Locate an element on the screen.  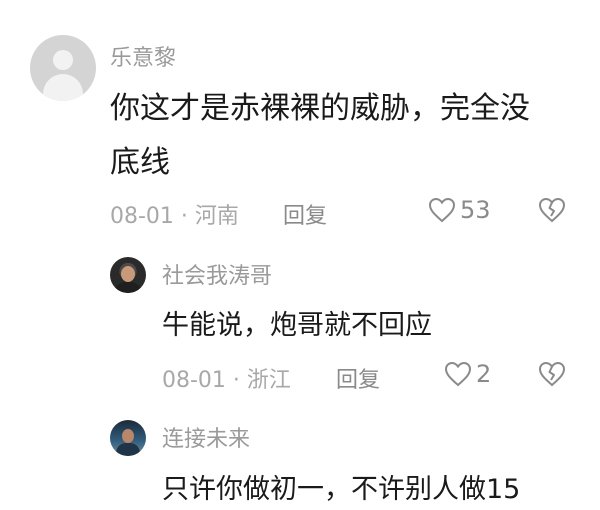
like-button: 53 is located at coordinates (459, 210).